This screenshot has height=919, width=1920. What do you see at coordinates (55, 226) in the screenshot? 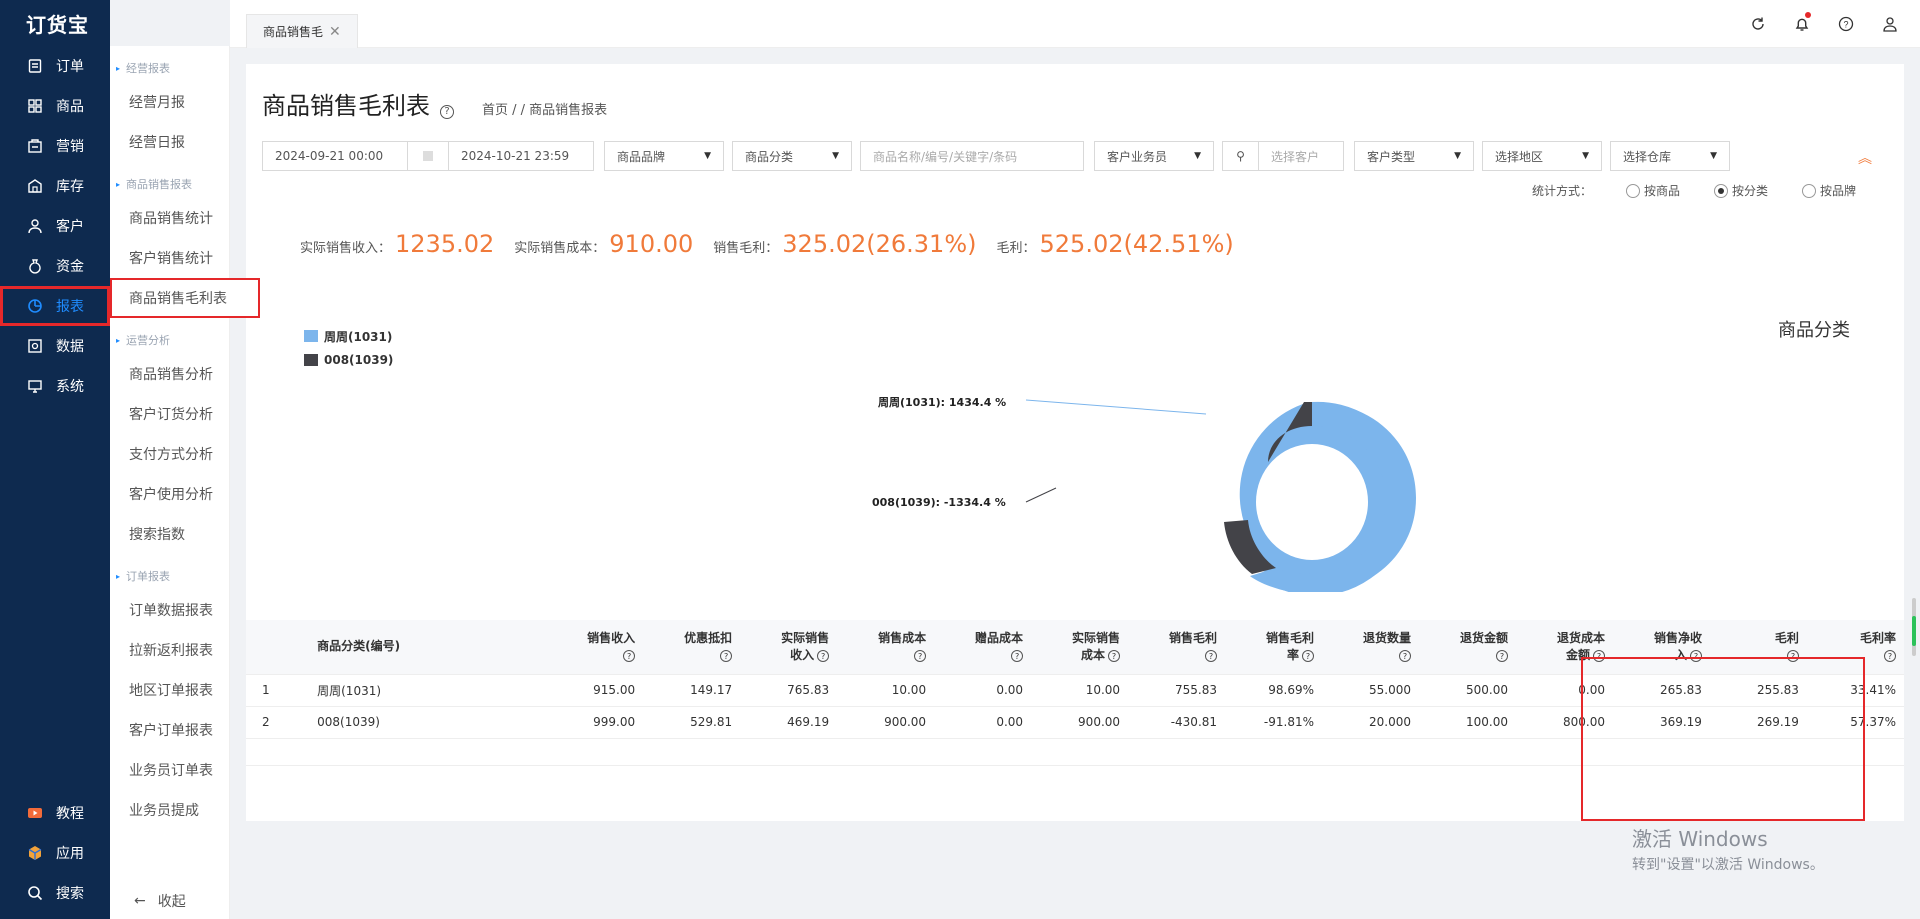
I see `nav-item-user: 客户` at bounding box center [55, 226].